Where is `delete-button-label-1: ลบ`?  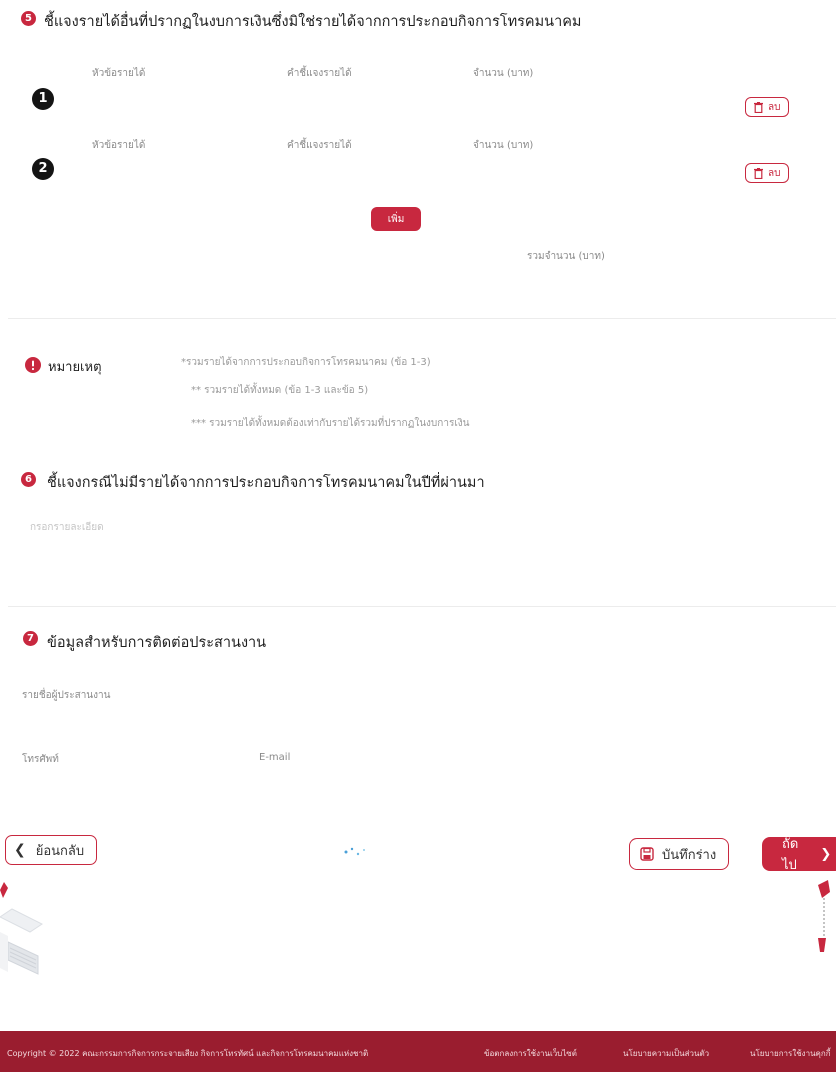
delete-button-label-1: ลบ is located at coordinates (774, 107).